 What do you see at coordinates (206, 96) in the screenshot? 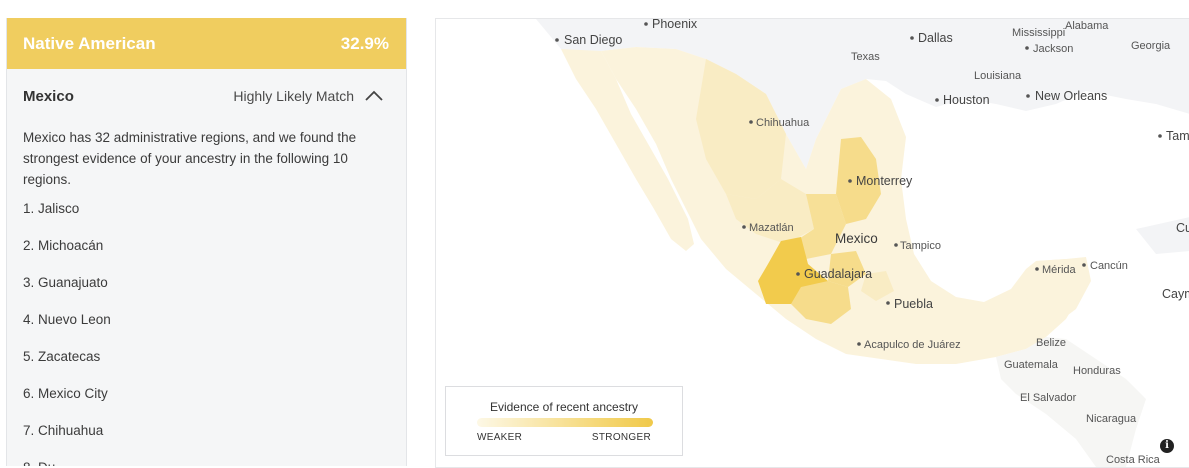
I see `country-row: Mexico Highly Likely Match` at bounding box center [206, 96].